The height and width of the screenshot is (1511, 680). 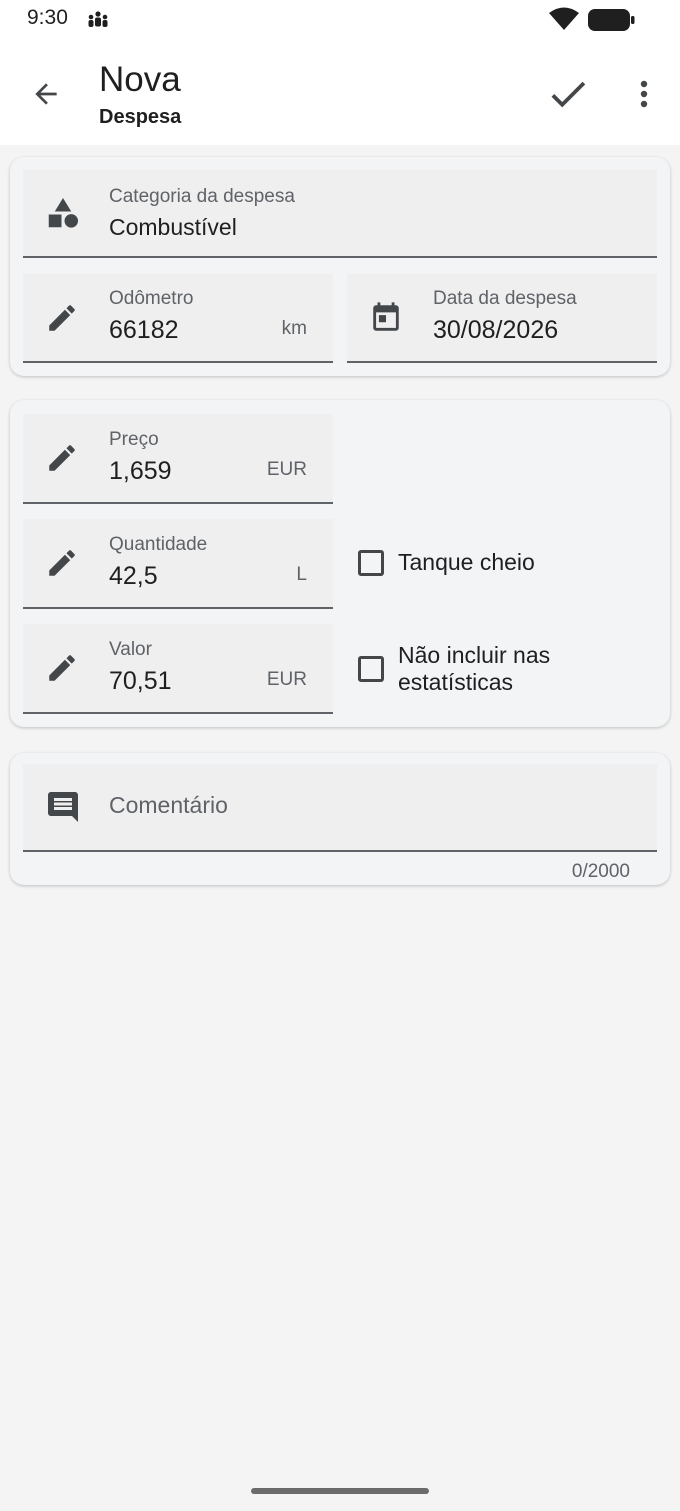 I want to click on price-value: 1,659, so click(x=140, y=471).